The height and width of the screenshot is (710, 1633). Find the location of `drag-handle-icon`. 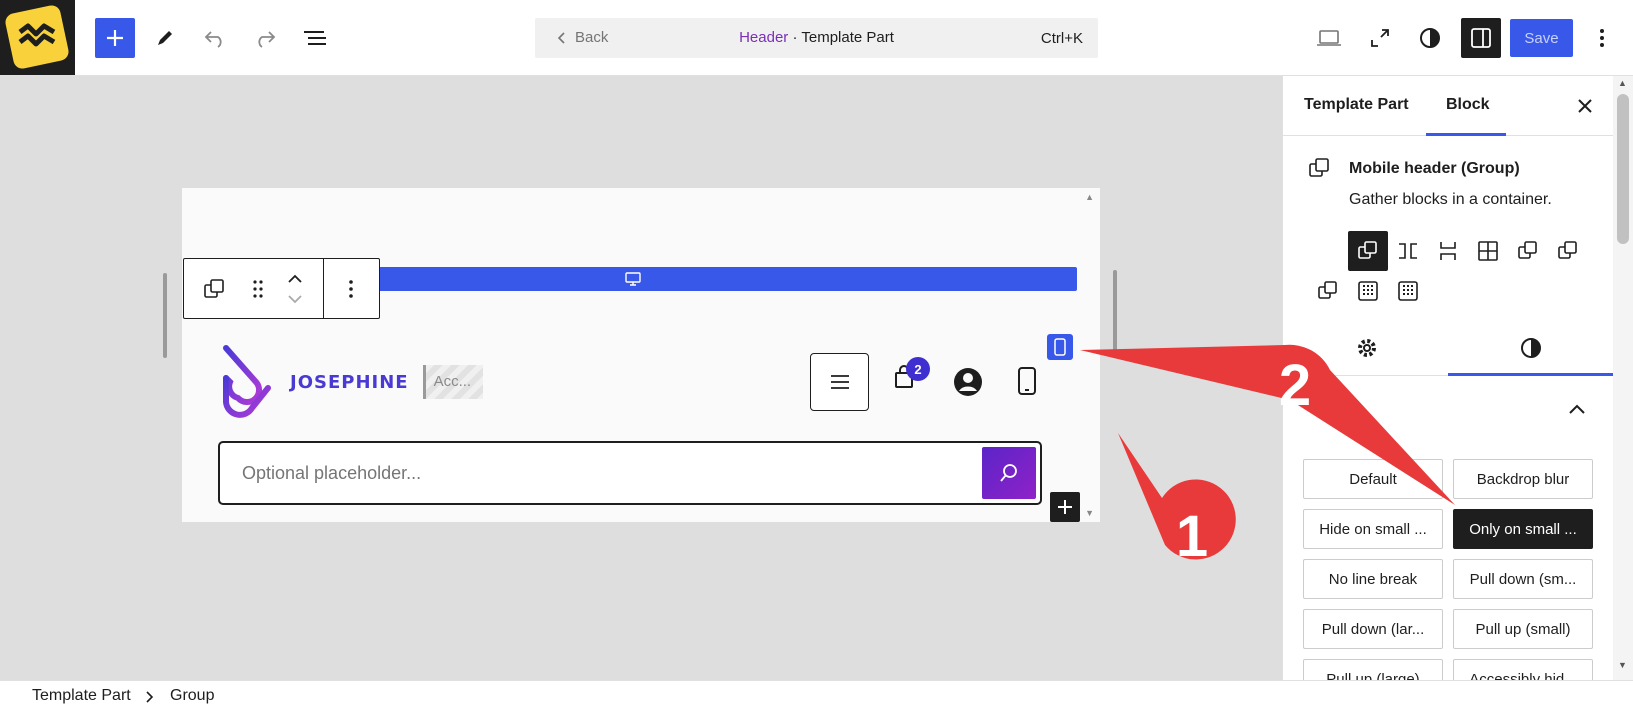

drag-handle-icon is located at coordinates (258, 288).